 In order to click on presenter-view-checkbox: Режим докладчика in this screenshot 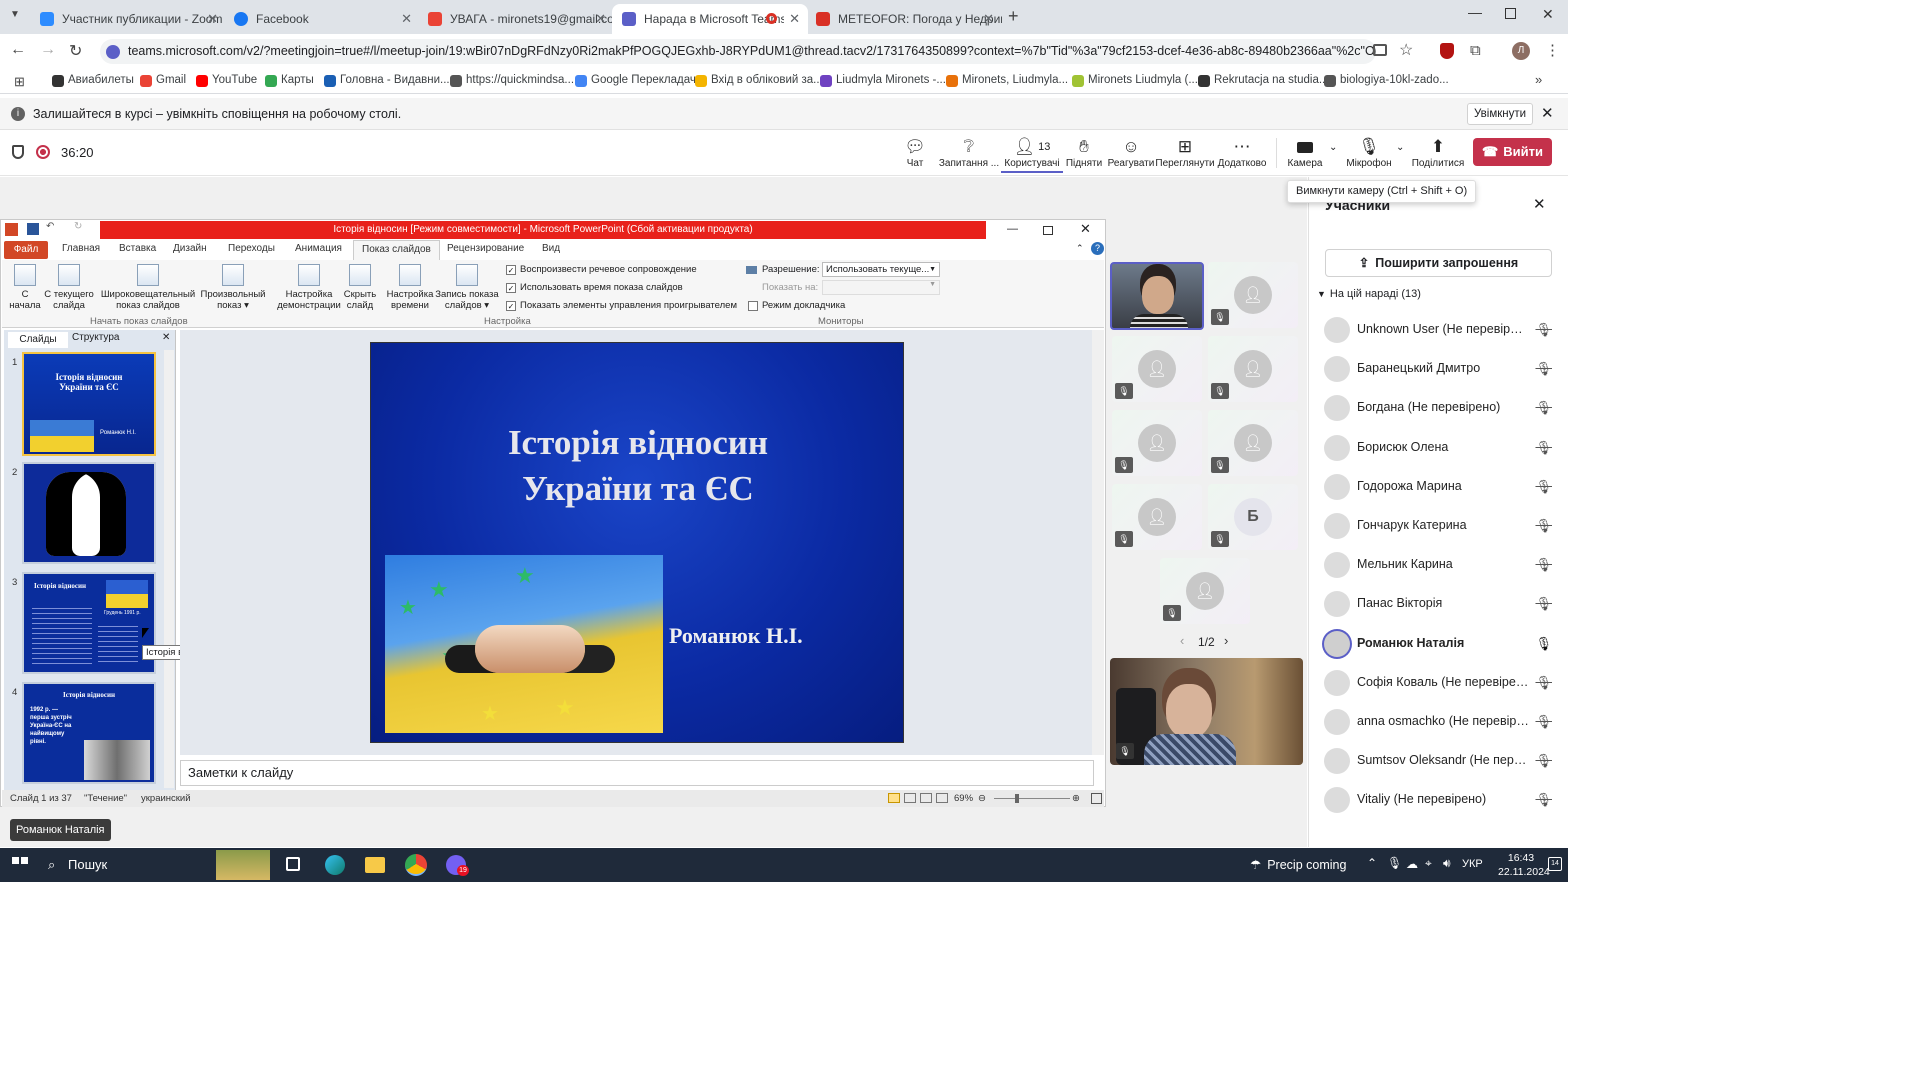, I will do `click(796, 305)`.